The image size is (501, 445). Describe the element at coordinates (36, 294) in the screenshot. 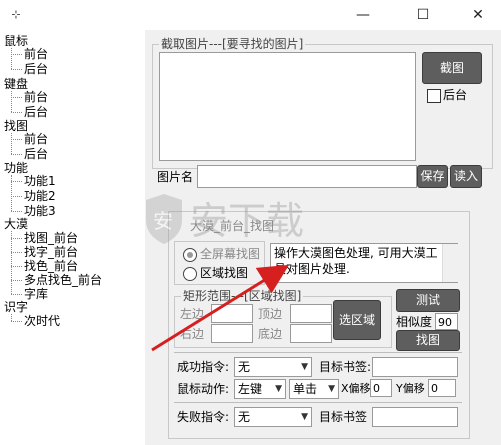

I see `tree-item-dm-fontlib: 字库` at that location.